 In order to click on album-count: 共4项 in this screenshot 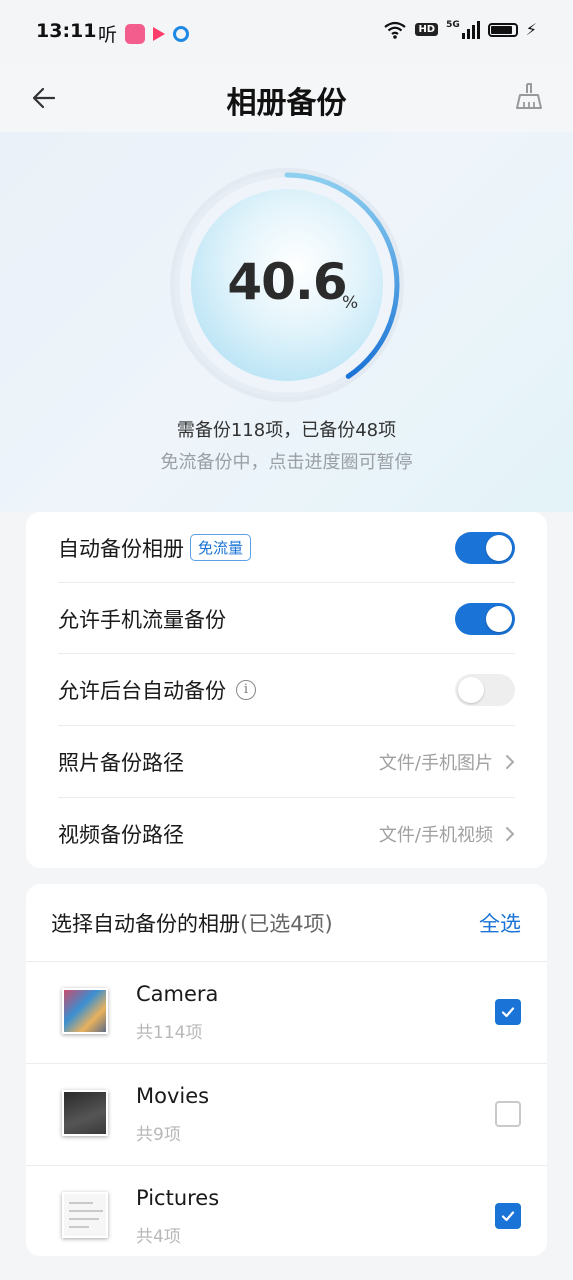, I will do `click(158, 1237)`.